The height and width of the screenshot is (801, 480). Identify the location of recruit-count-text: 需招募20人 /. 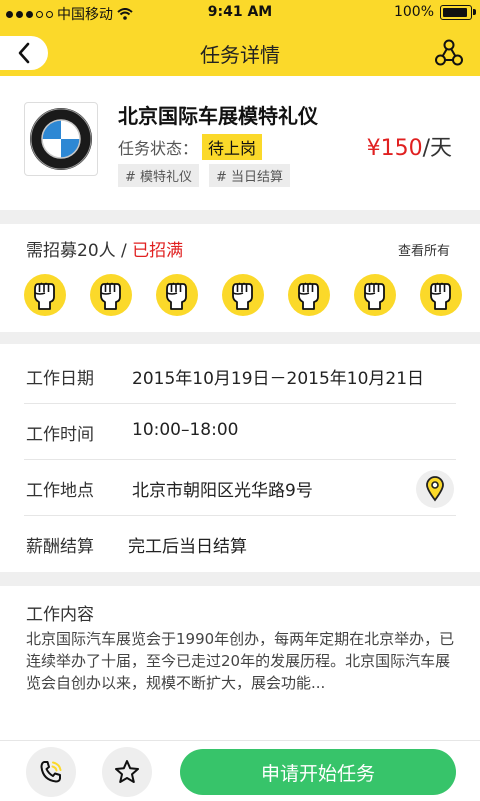
(79, 251).